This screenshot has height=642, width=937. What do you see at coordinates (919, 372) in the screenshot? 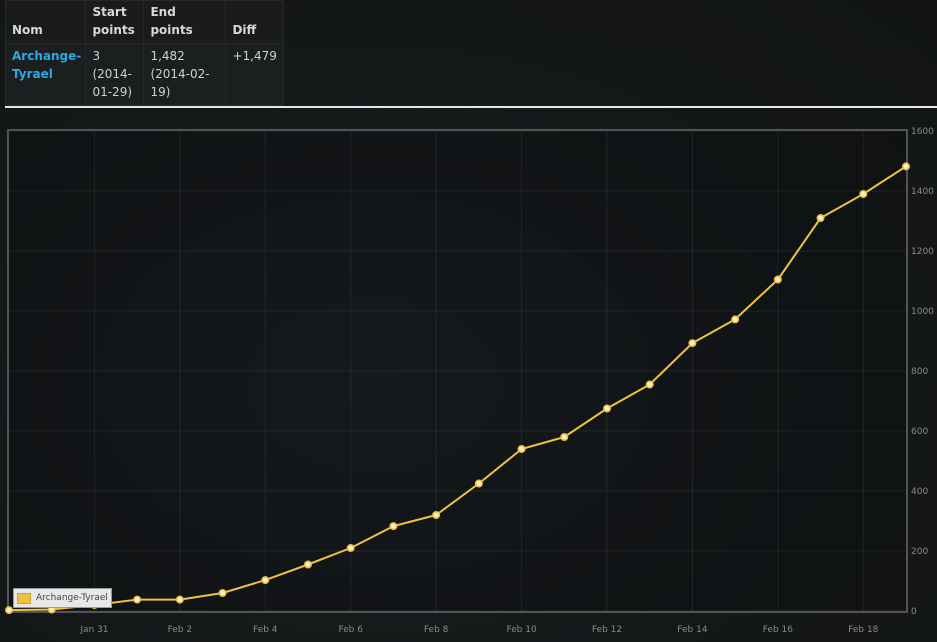
I see `y-tick-label: 800` at bounding box center [919, 372].